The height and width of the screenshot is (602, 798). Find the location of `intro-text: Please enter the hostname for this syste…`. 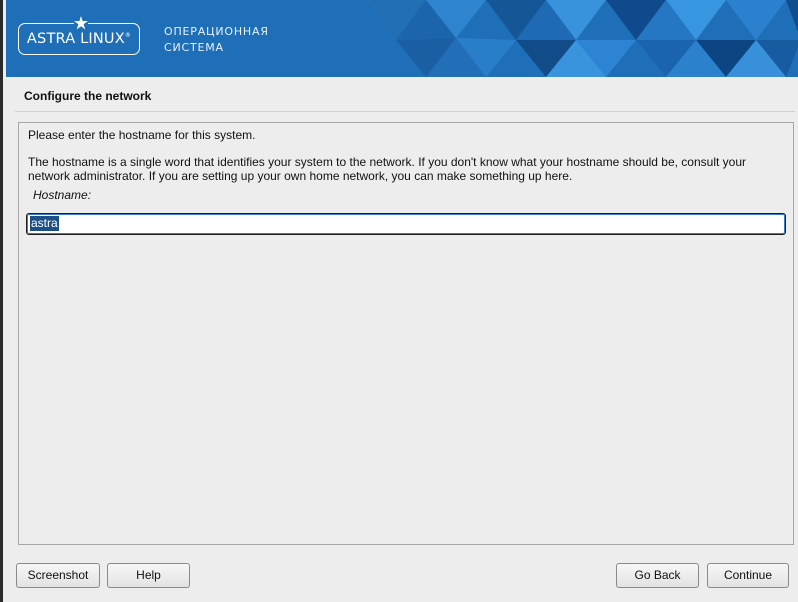

intro-text: Please enter the hostname for this syste… is located at coordinates (142, 135).